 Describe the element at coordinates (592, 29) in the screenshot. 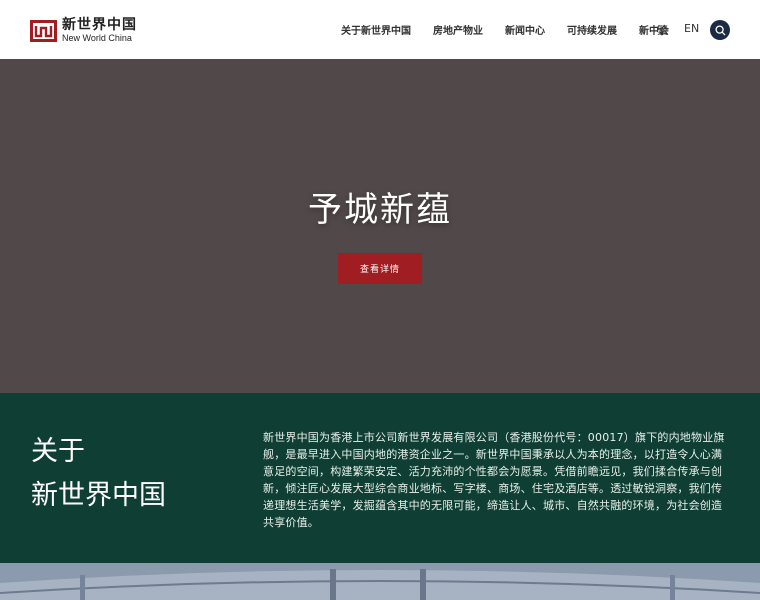

I see `nav-sustainability: 可持续发展` at that location.